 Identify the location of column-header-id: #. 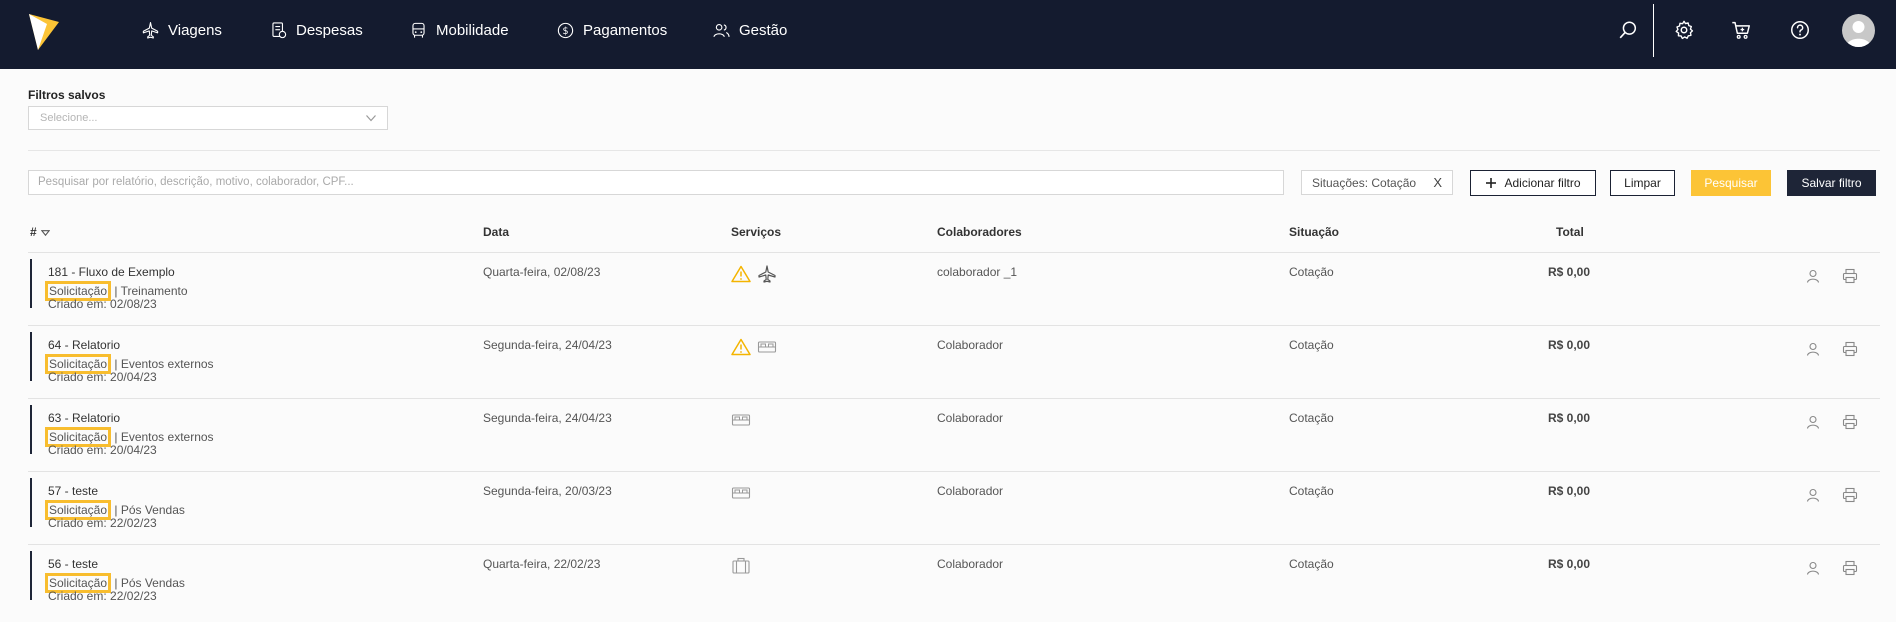
(40, 232).